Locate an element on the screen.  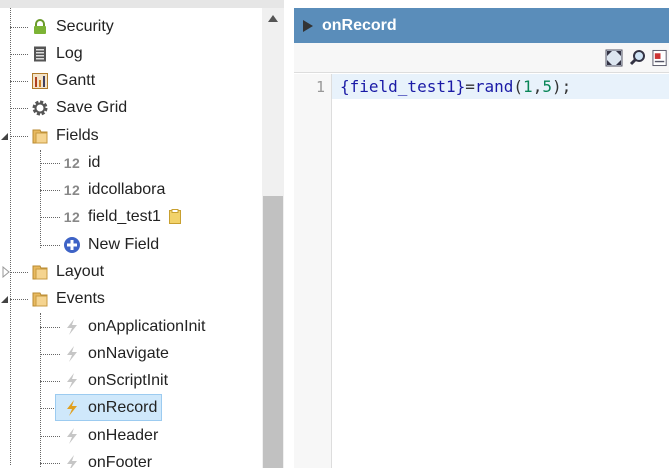
tree-item-label: Gantt is located at coordinates (76, 80).